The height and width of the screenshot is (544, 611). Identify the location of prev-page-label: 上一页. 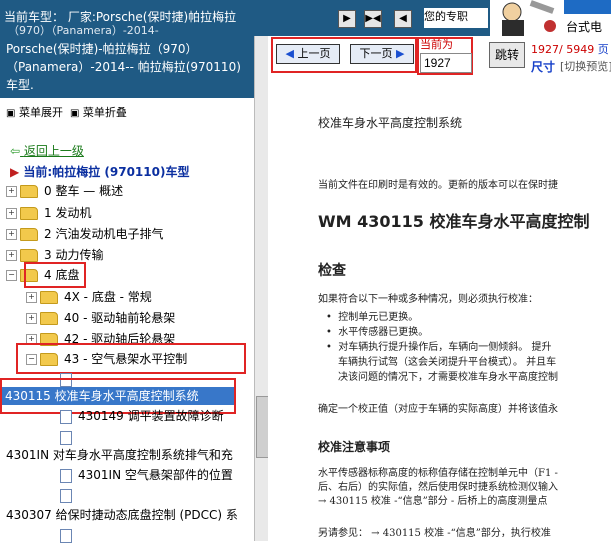
(314, 53).